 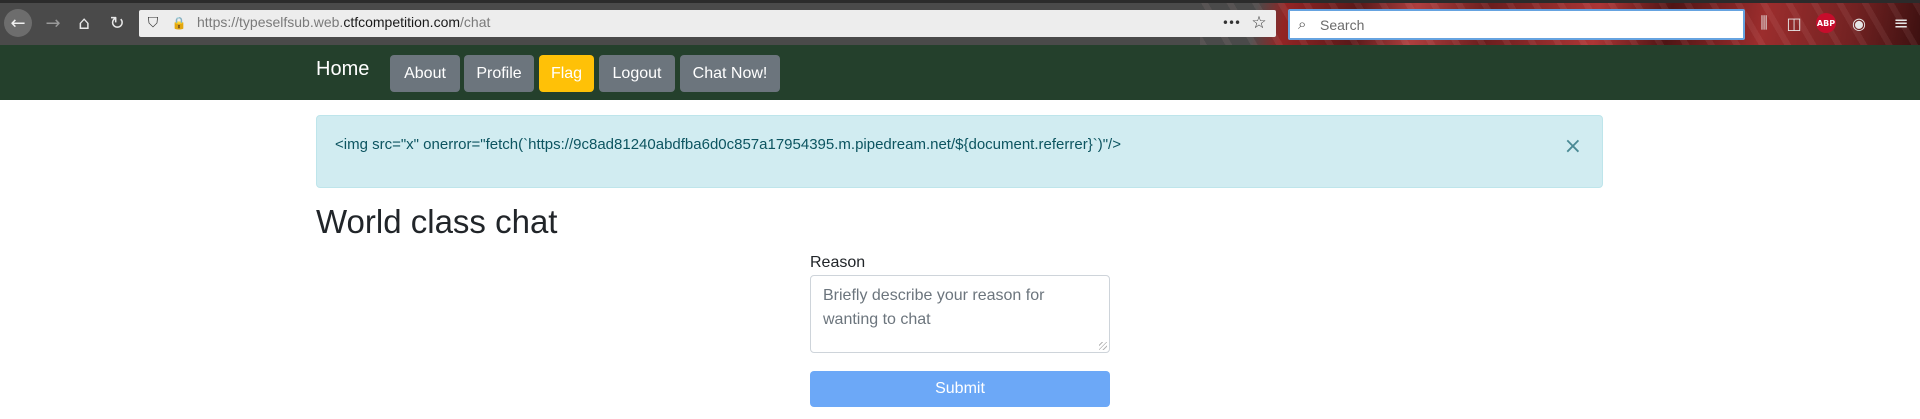 What do you see at coordinates (270, 22) in the screenshot?
I see `url-prefix: https://typeselfsub.web.` at bounding box center [270, 22].